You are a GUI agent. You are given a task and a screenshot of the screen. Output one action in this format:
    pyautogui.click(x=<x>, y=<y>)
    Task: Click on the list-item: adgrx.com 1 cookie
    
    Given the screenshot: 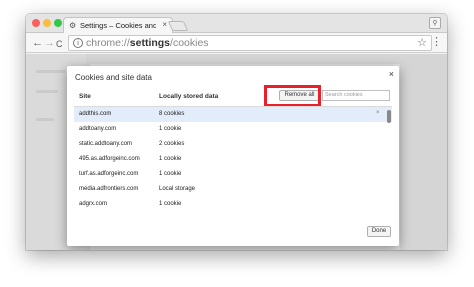 What is the action you would take?
    pyautogui.click(x=233, y=204)
    